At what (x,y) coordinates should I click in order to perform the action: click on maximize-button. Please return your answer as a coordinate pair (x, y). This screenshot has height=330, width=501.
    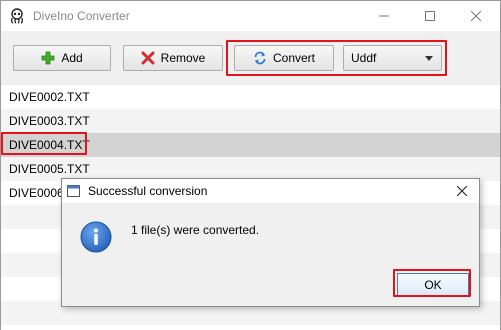
    Looking at the image, I should click on (430, 16).